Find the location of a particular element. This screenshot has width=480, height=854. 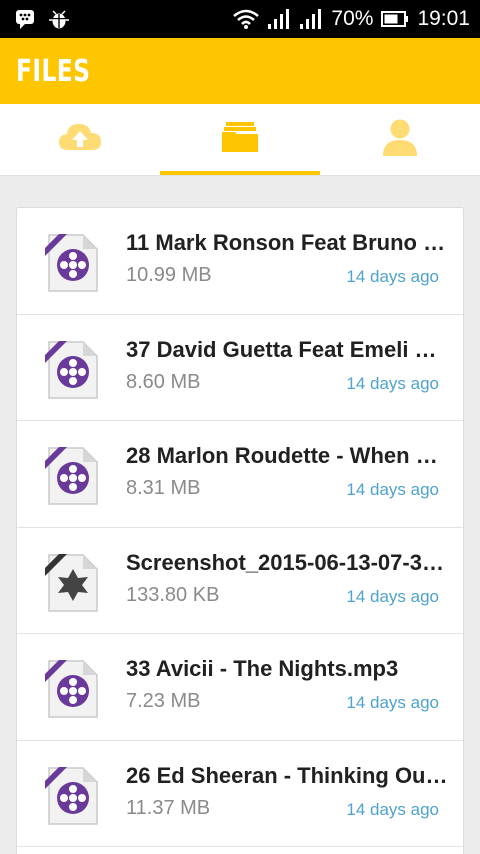

page-title: FILES is located at coordinates (53, 71).